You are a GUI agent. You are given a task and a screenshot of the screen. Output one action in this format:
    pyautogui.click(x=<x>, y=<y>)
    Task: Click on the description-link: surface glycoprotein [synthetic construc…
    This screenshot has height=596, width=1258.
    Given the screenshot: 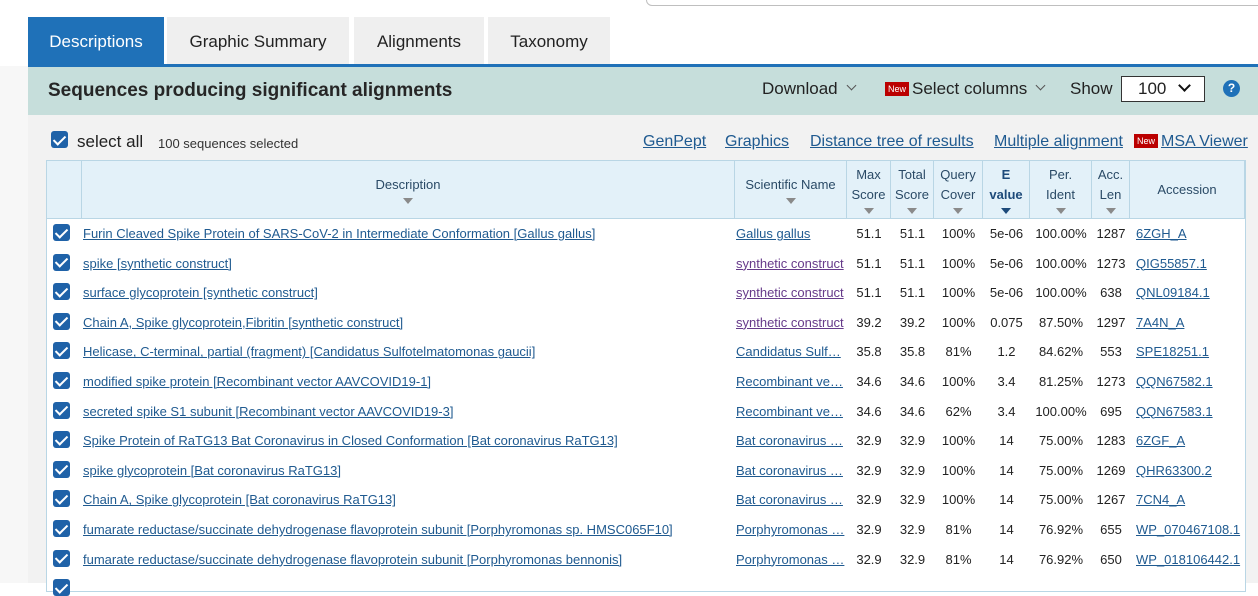 What is the action you would take?
    pyautogui.click(x=405, y=292)
    